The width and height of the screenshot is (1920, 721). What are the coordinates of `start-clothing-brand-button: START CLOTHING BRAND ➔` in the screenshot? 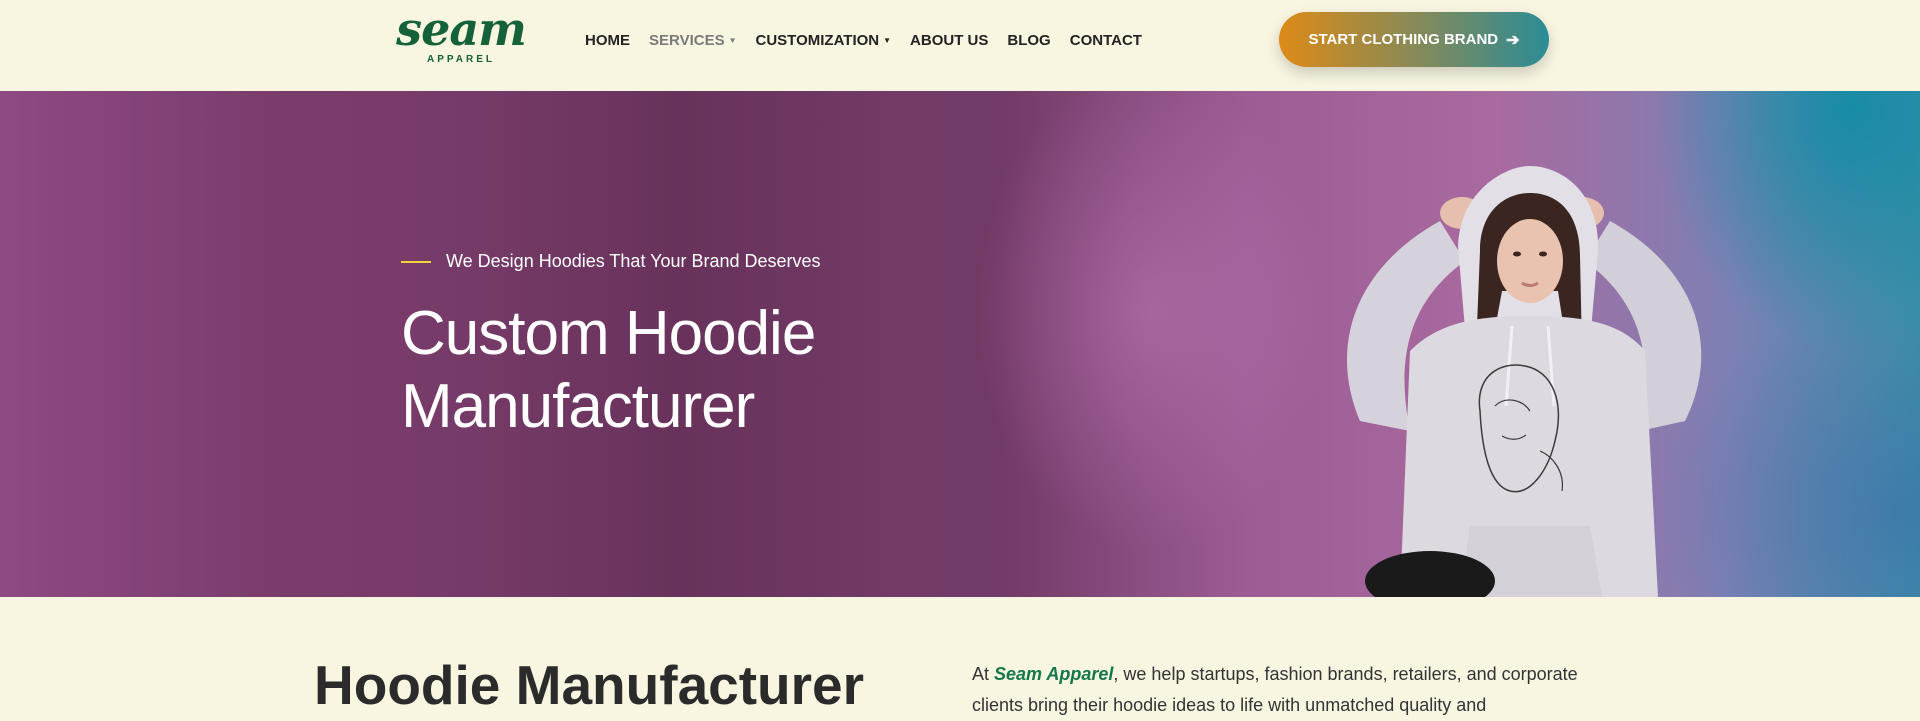 It's located at (1414, 39).